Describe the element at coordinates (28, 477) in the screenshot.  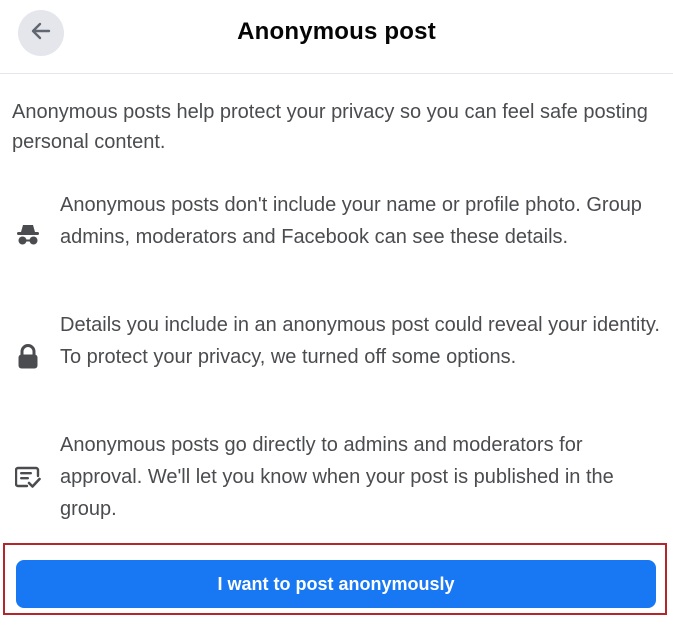
I see `approval-icon` at that location.